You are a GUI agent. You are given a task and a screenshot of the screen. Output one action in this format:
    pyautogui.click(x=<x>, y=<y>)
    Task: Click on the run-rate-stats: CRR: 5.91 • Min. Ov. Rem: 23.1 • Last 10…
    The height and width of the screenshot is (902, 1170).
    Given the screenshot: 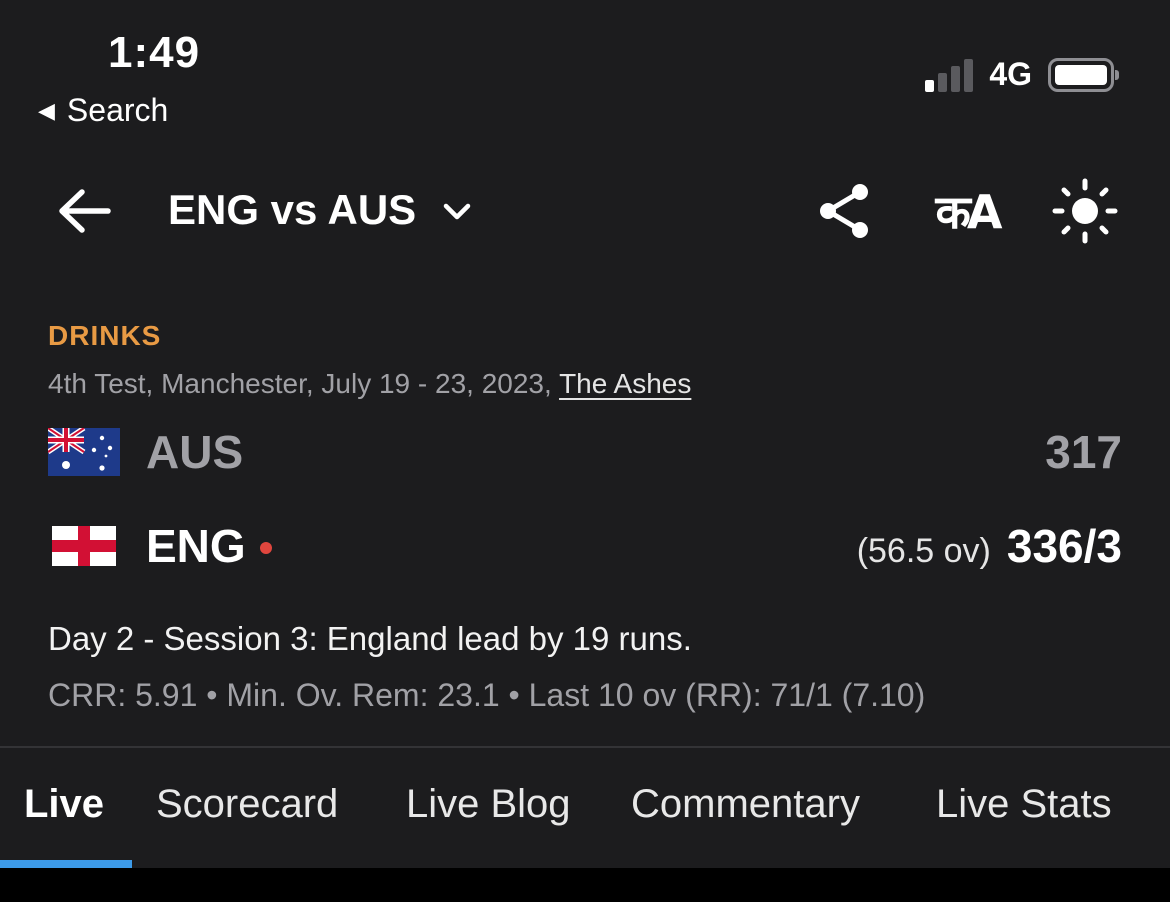 What is the action you would take?
    pyautogui.click(x=487, y=695)
    